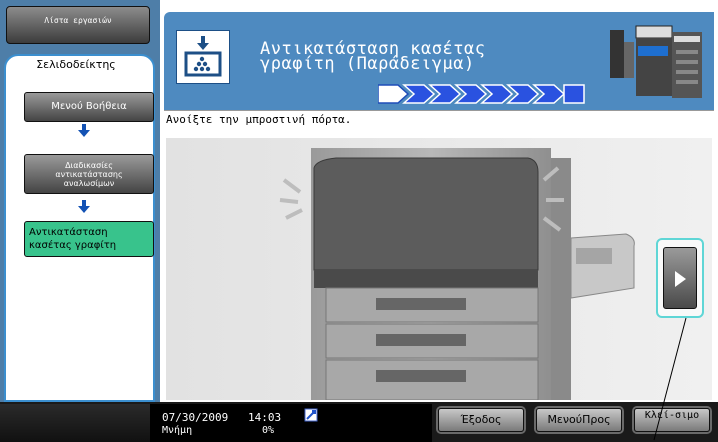  What do you see at coordinates (73, 239) in the screenshot?
I see `nav-replace-toner-label: Αντικατάσταση κασέτας γραφίτη` at bounding box center [73, 239].